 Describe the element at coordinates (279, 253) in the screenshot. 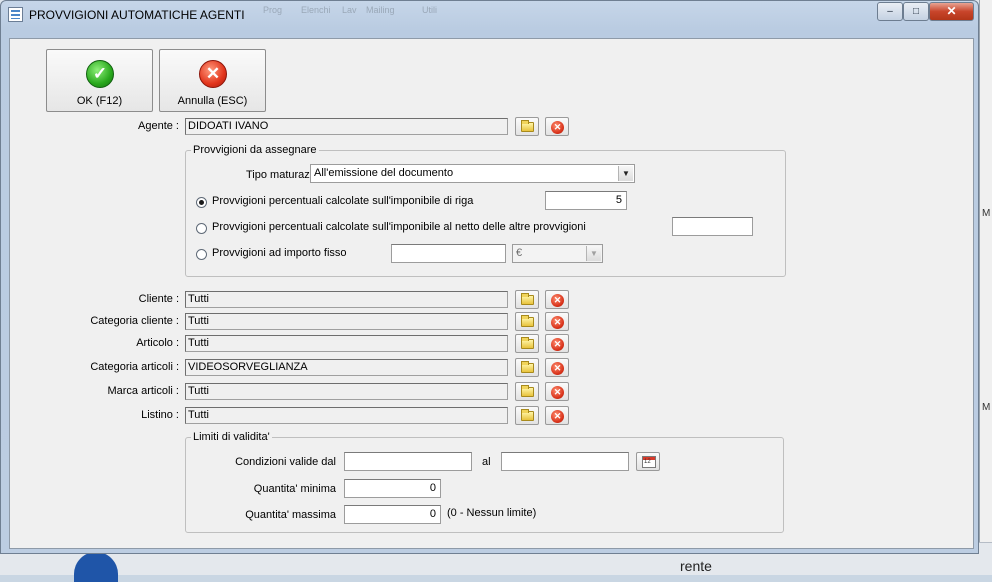

I see `radio-importo-fisso-label: Provvigioni ad importo fisso` at that location.